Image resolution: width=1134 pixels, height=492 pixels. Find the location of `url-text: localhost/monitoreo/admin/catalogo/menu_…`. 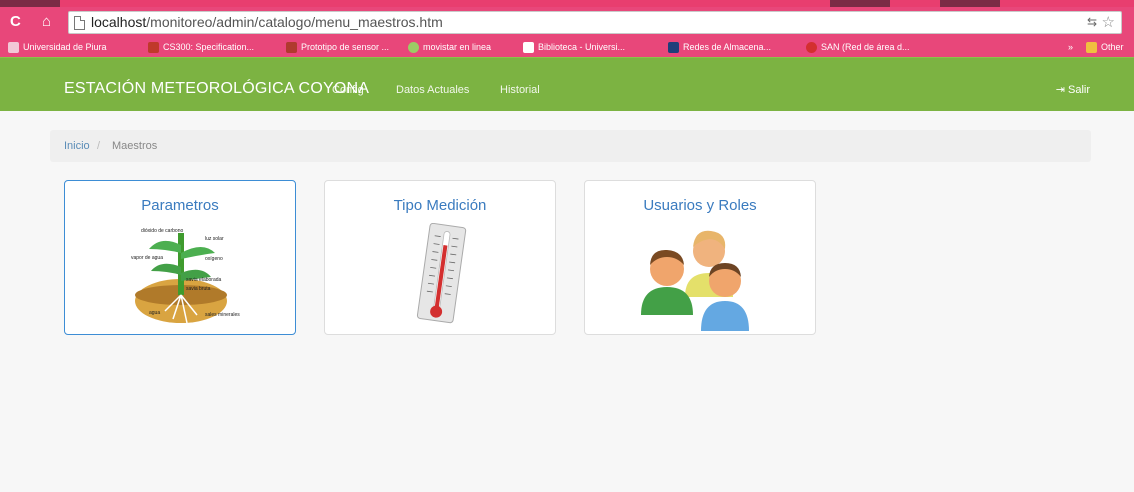

url-text: localhost/monitoreo/admin/catalogo/menu_… is located at coordinates (267, 22).